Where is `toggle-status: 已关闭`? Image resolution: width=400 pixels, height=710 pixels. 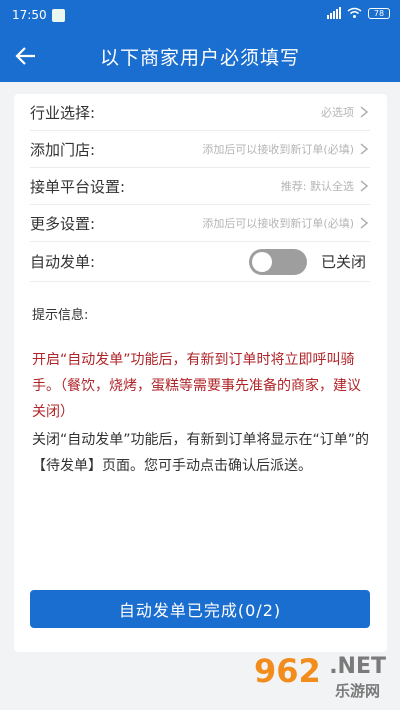 toggle-status: 已关闭 is located at coordinates (343, 262).